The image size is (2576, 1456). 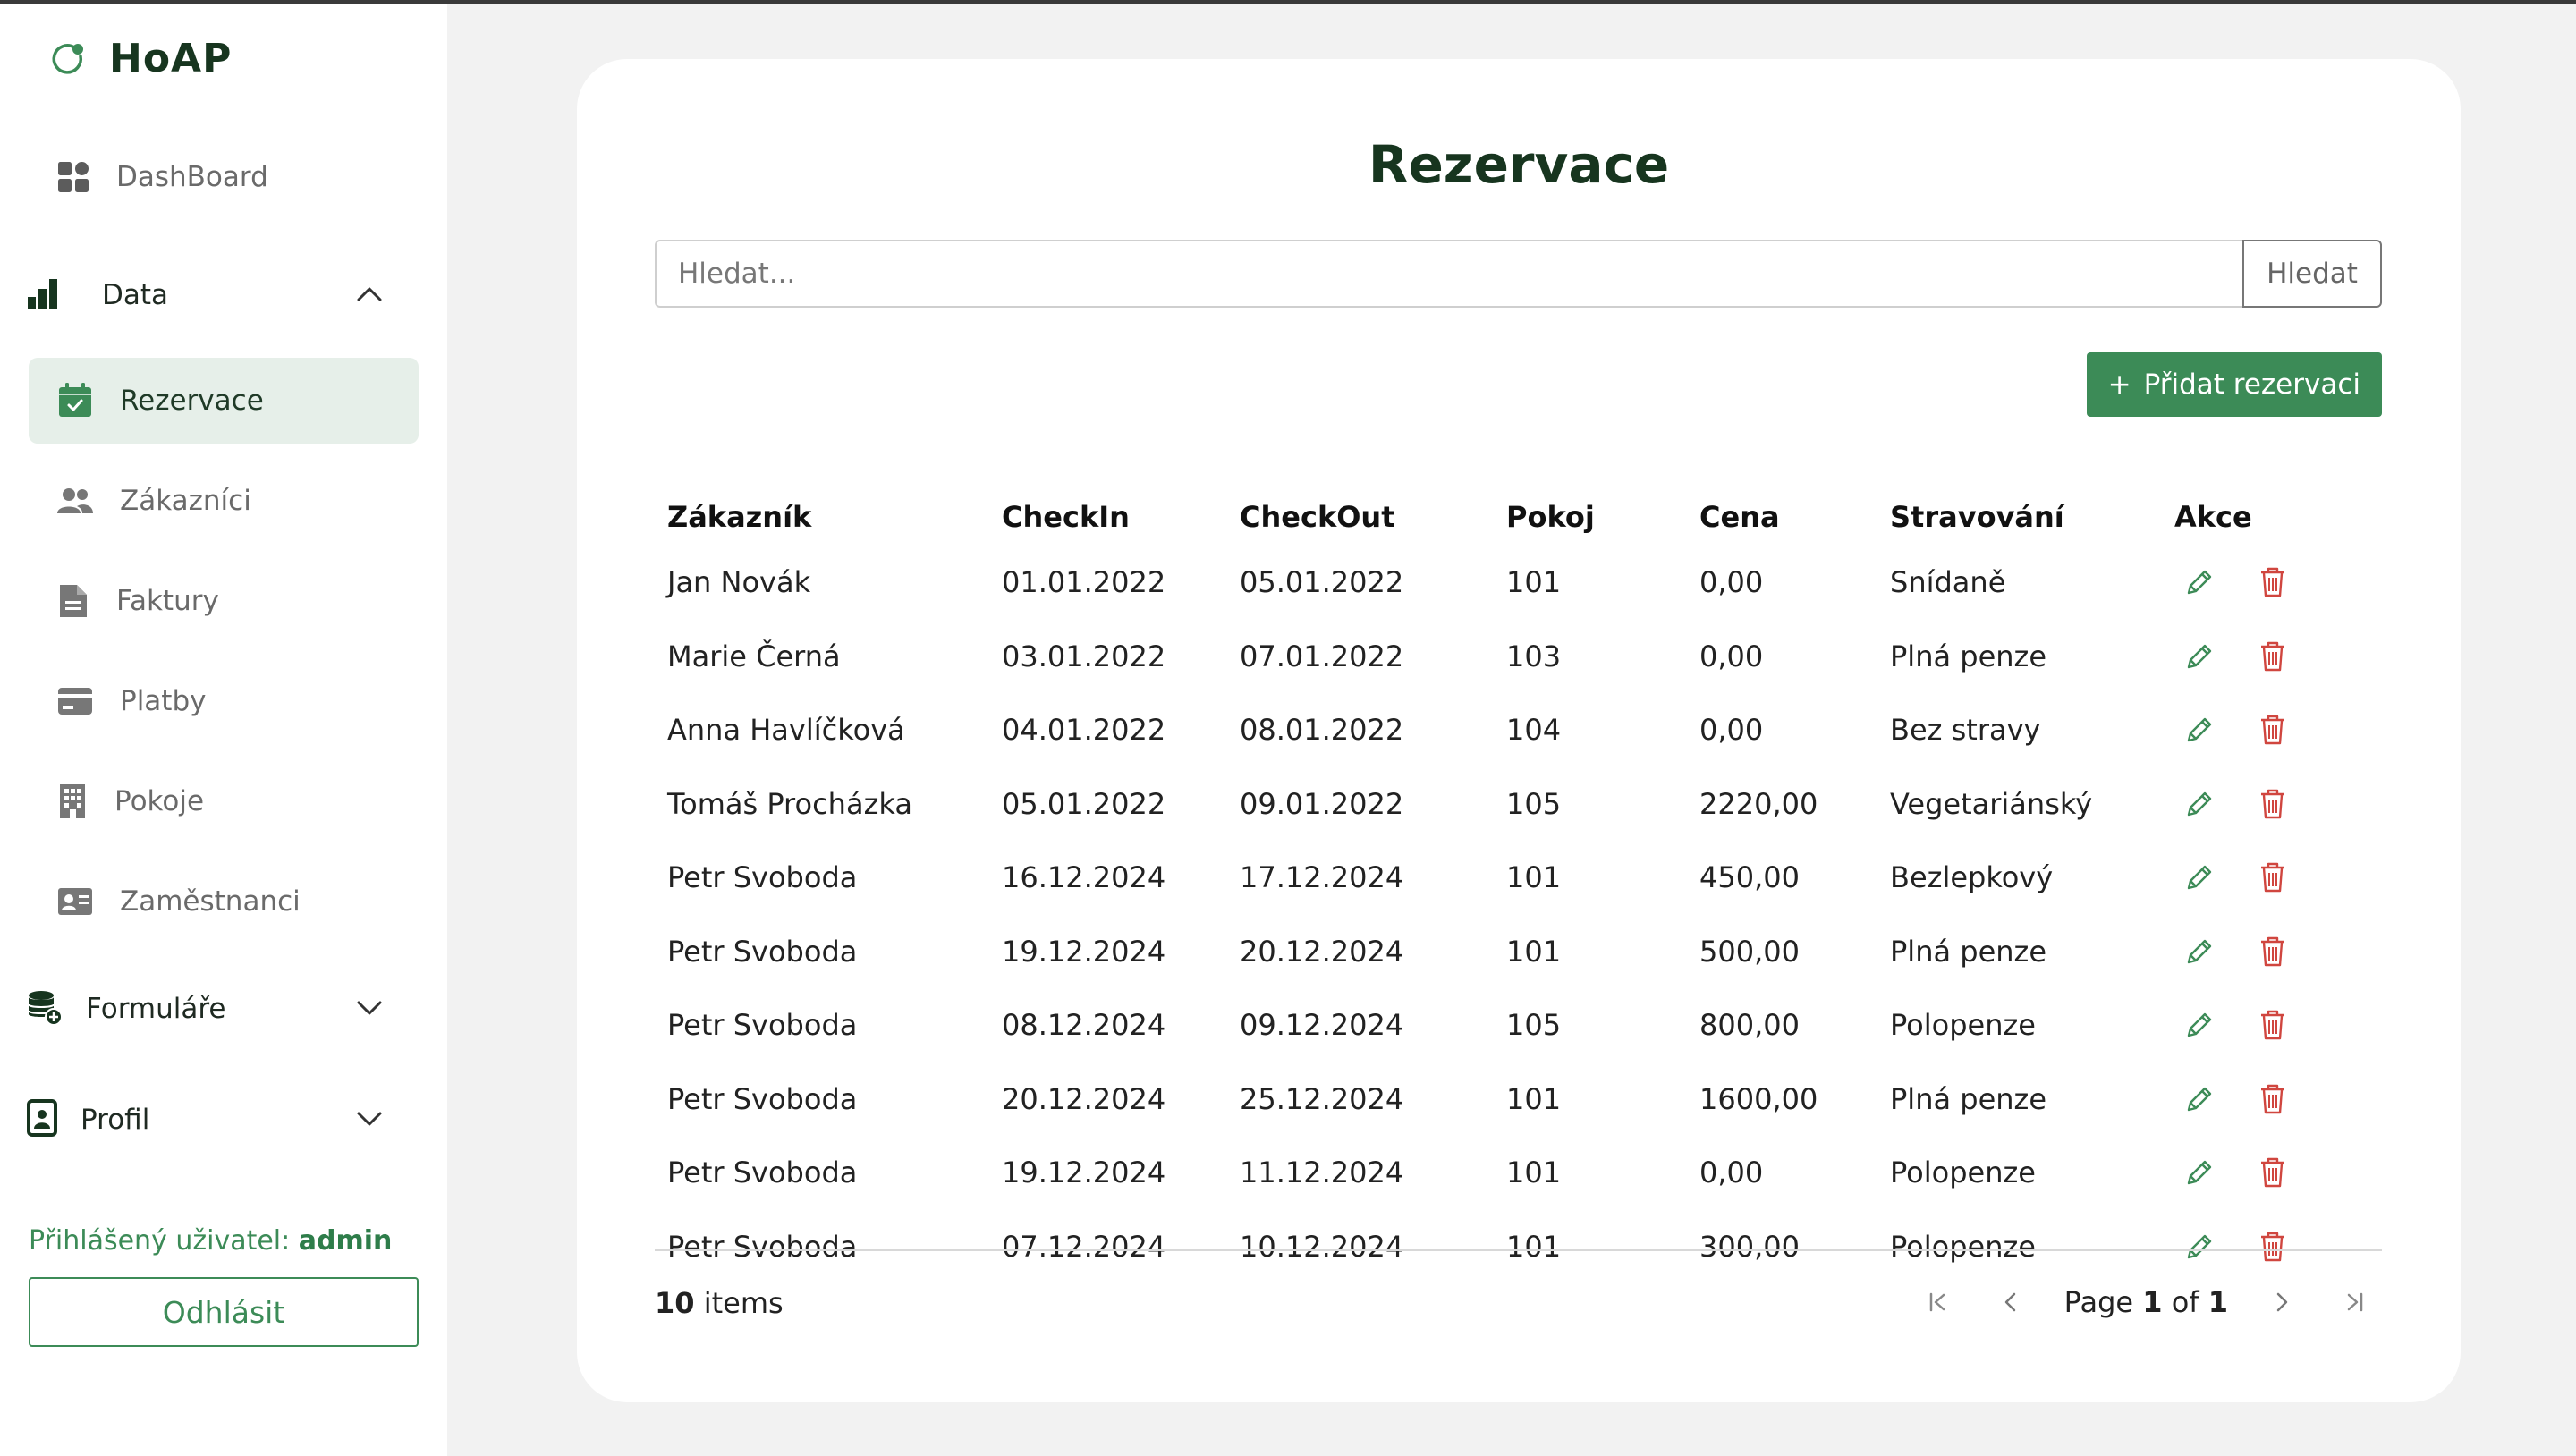 I want to click on add-reservation-button: + Přidat rezervaci, so click(x=2234, y=384).